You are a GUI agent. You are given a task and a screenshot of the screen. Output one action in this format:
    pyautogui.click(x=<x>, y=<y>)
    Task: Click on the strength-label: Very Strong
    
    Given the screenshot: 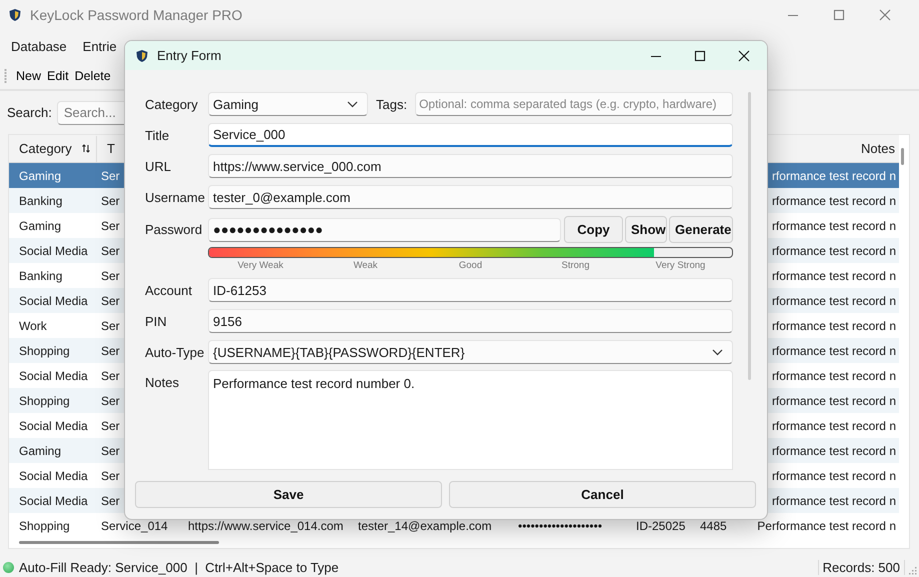 What is the action you would take?
    pyautogui.click(x=680, y=265)
    